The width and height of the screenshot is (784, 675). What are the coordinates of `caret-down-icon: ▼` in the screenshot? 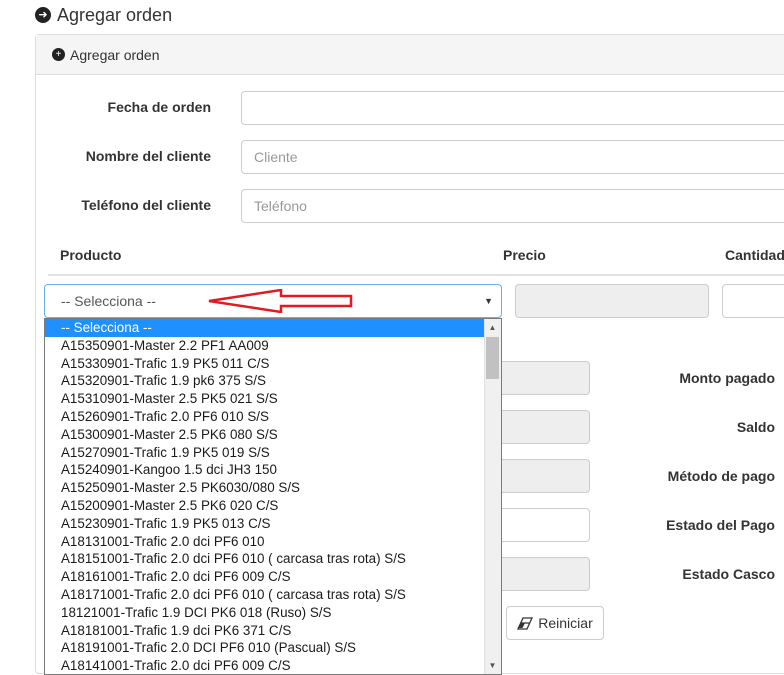 It's located at (488, 301).